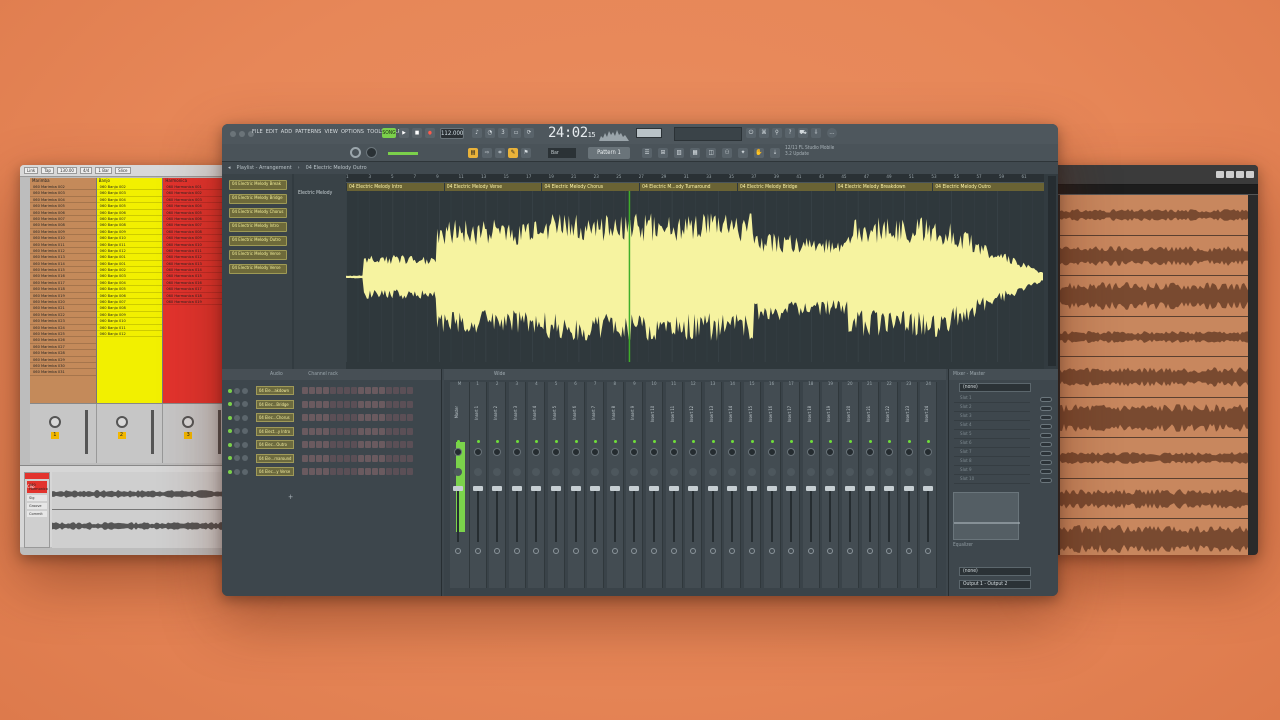 The width and height of the screenshot is (1280, 720). Describe the element at coordinates (473, 153) in the screenshot. I see `playlist-icon: ▤` at that location.